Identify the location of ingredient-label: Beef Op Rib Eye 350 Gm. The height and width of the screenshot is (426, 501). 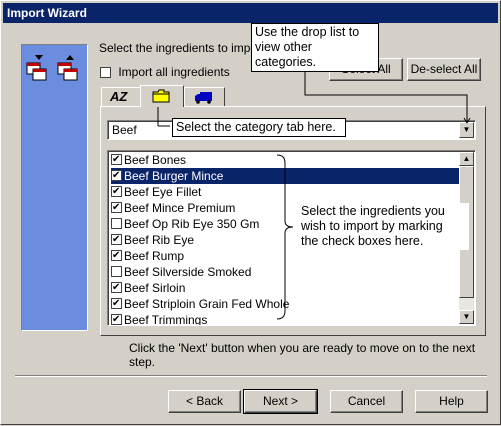
(192, 224).